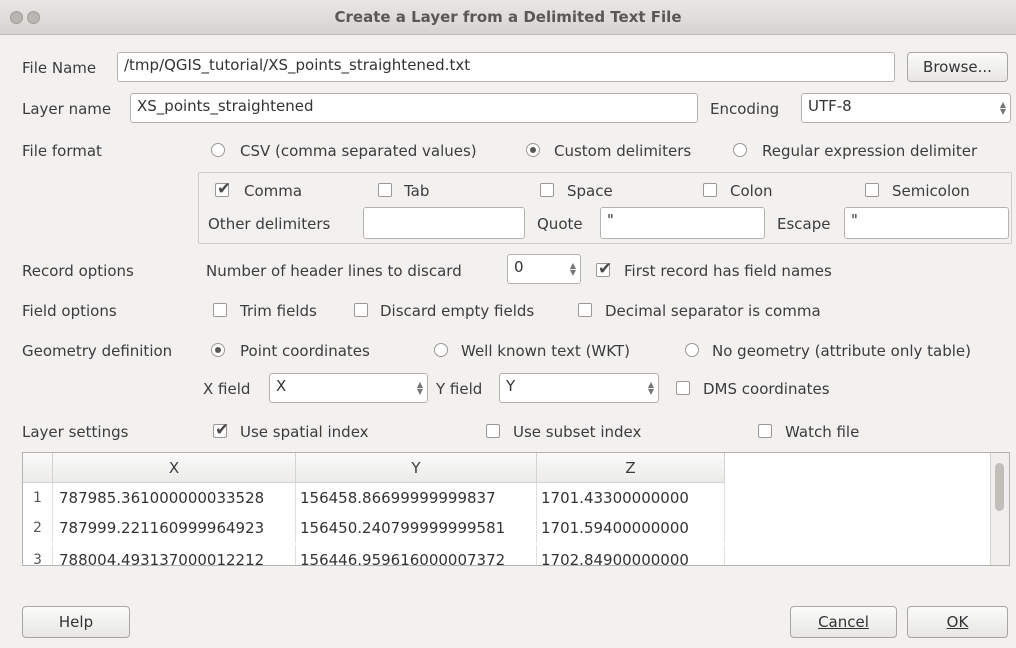 This screenshot has width=1016, height=648. Describe the element at coordinates (38, 555) in the screenshot. I see `row-number: 3` at that location.